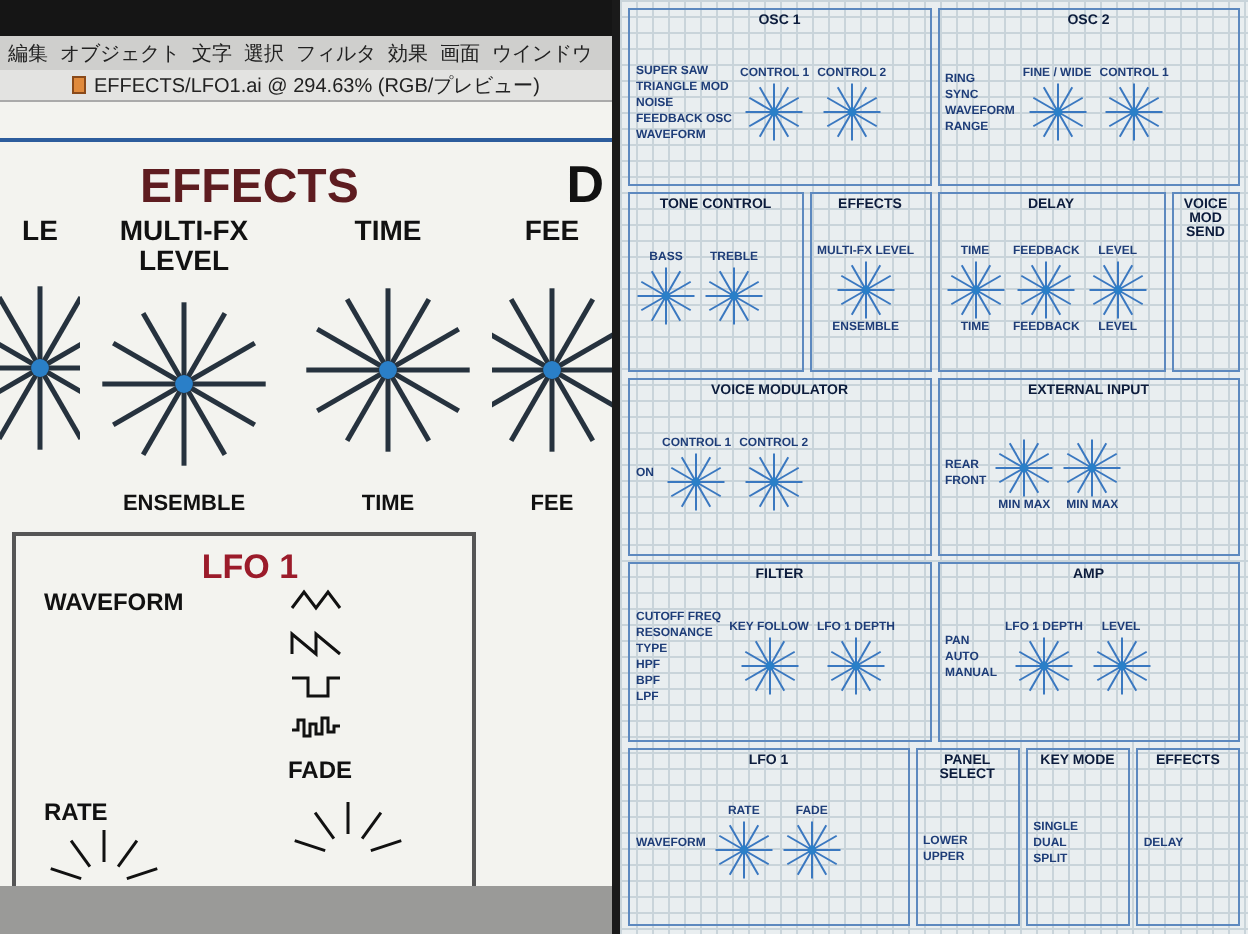 This screenshot has height=934, width=1248. Describe the element at coordinates (585, 185) in the screenshot. I see `section-heading: D` at that location.